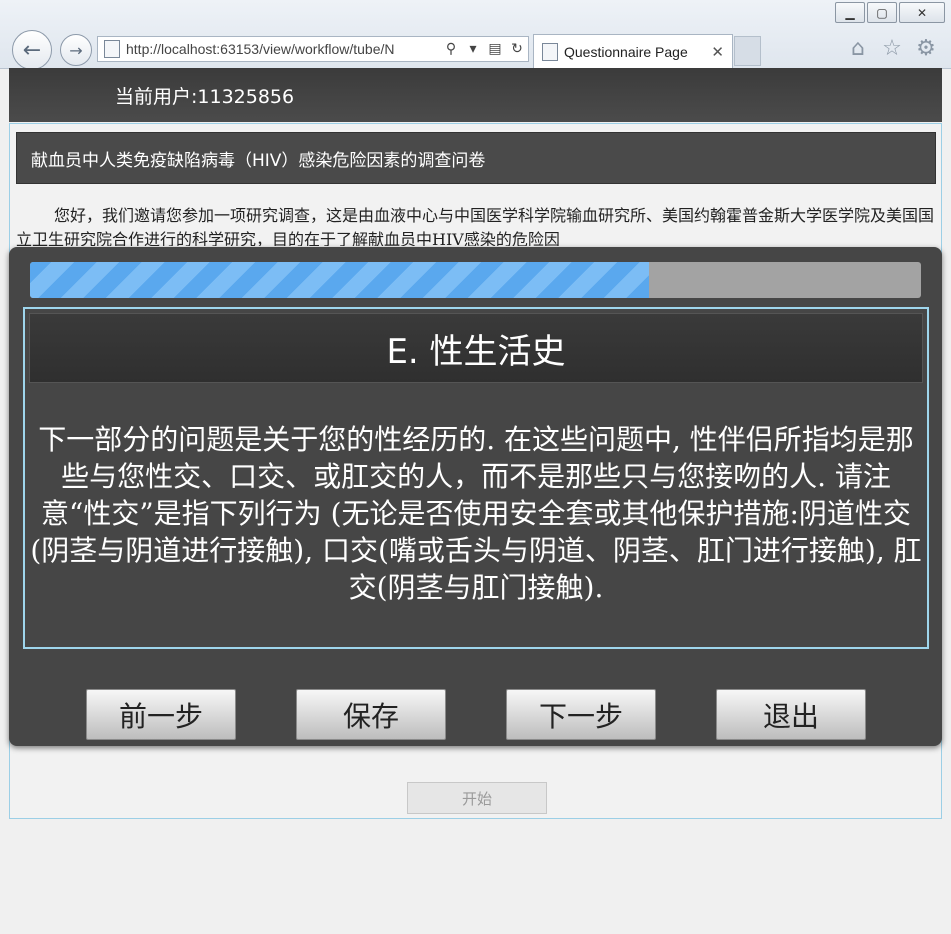 This screenshot has width=951, height=934. What do you see at coordinates (476, 348) in the screenshot?
I see `section-title: E. 性生活史` at bounding box center [476, 348].